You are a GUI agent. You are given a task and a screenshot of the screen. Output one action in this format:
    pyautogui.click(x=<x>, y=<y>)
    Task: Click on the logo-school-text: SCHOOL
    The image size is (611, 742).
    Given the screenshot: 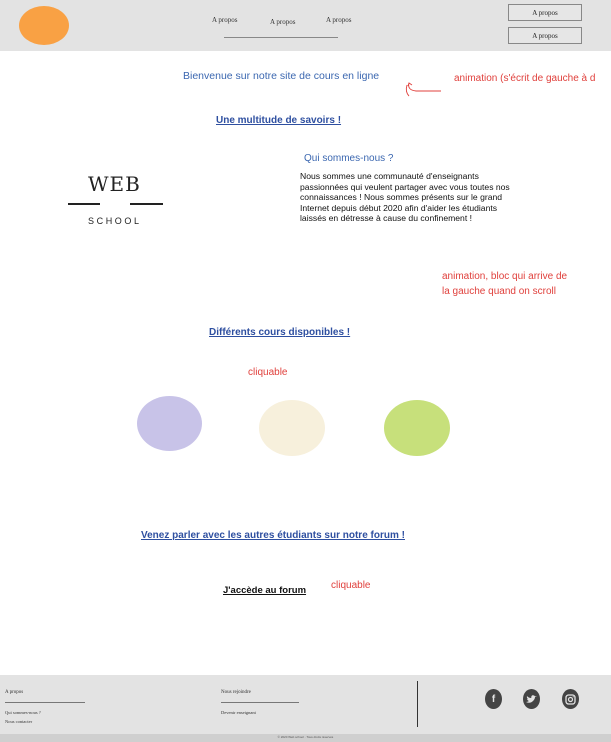 What is the action you would take?
    pyautogui.click(x=115, y=221)
    